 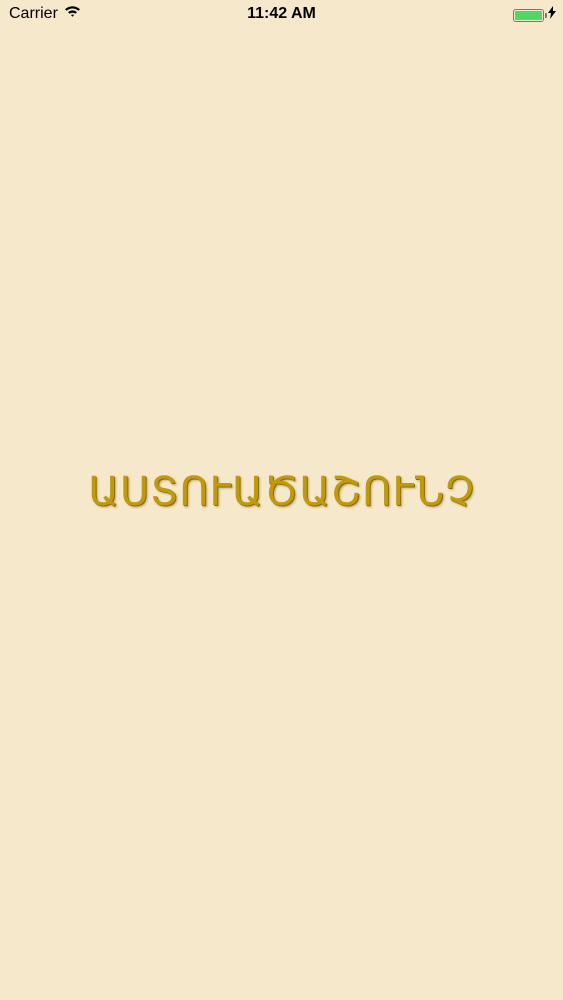 I want to click on battery-tip, so click(x=546, y=15).